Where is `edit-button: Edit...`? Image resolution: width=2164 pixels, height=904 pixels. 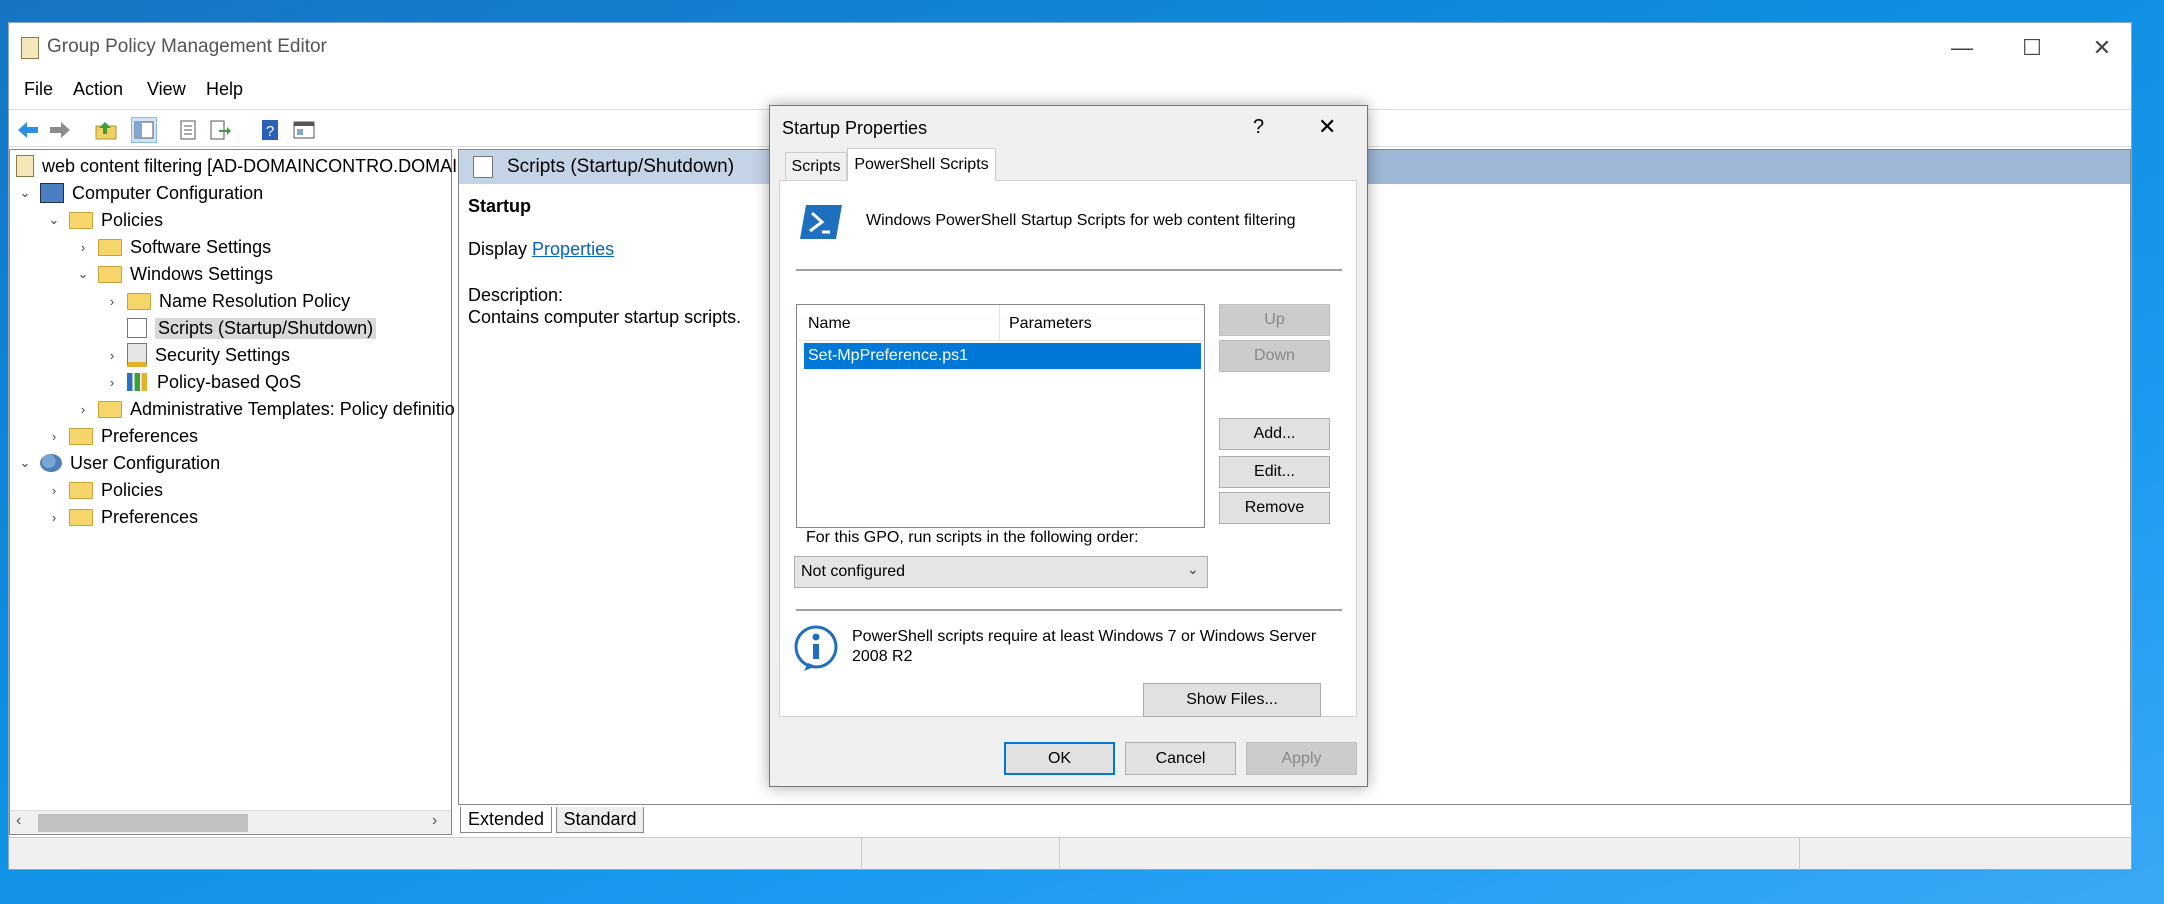
edit-button: Edit... is located at coordinates (1274, 472).